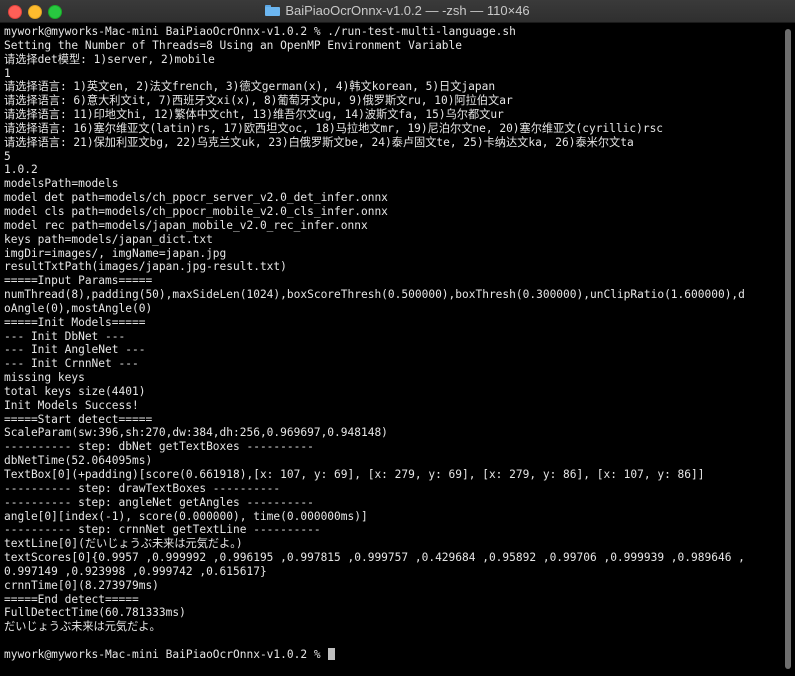 The height and width of the screenshot is (676, 795). Describe the element at coordinates (7, 156) in the screenshot. I see `terminal-line: 5` at that location.